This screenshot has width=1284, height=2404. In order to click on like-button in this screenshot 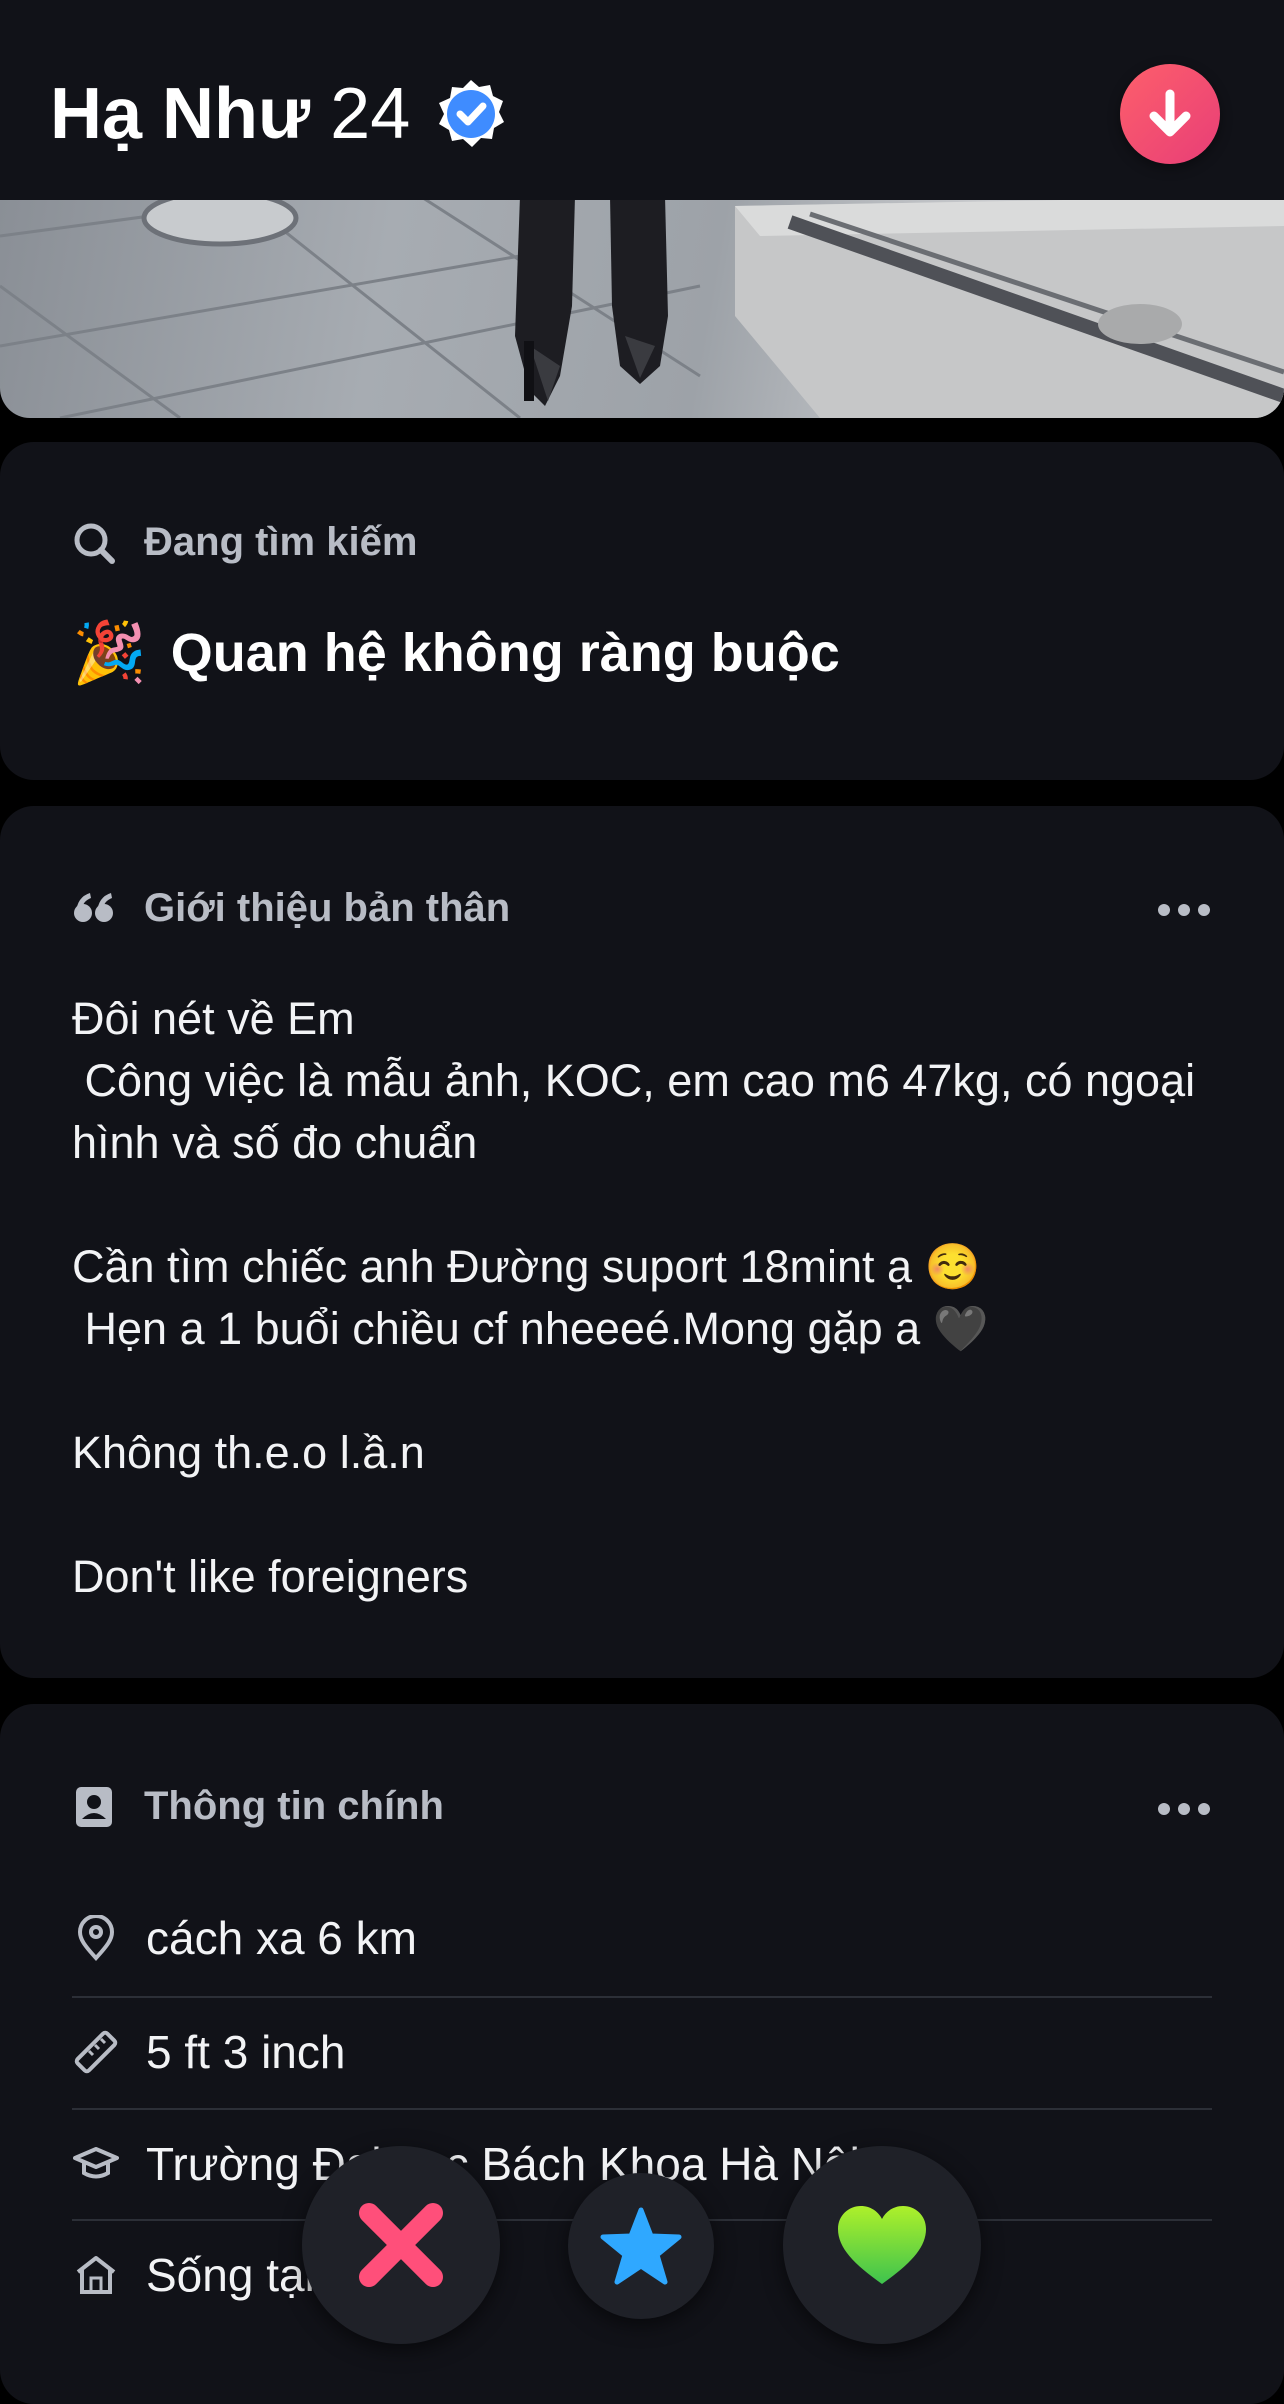, I will do `click(882, 2245)`.